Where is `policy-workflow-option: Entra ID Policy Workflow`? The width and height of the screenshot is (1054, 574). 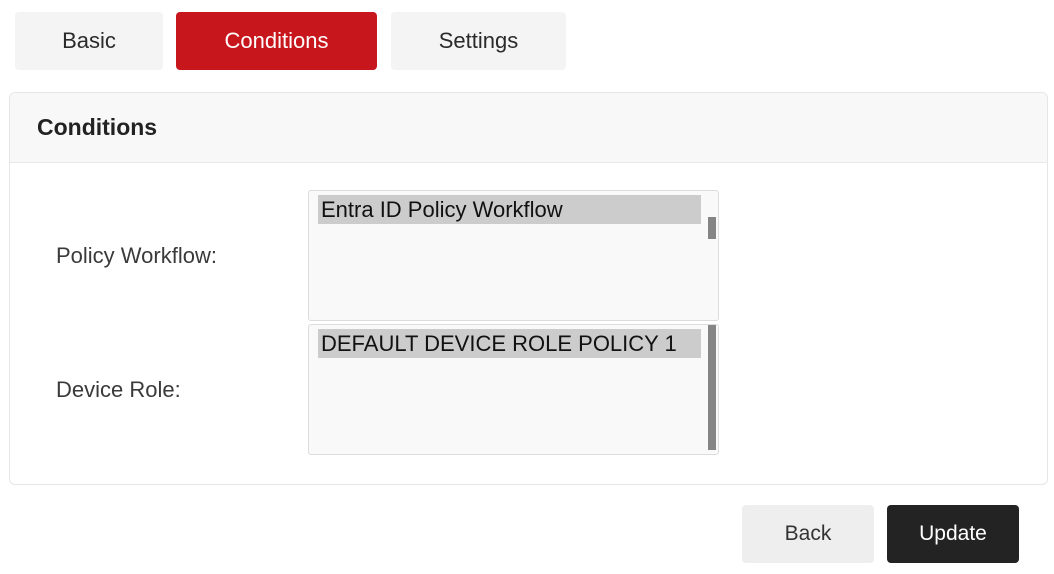
policy-workflow-option: Entra ID Policy Workflow is located at coordinates (509, 209).